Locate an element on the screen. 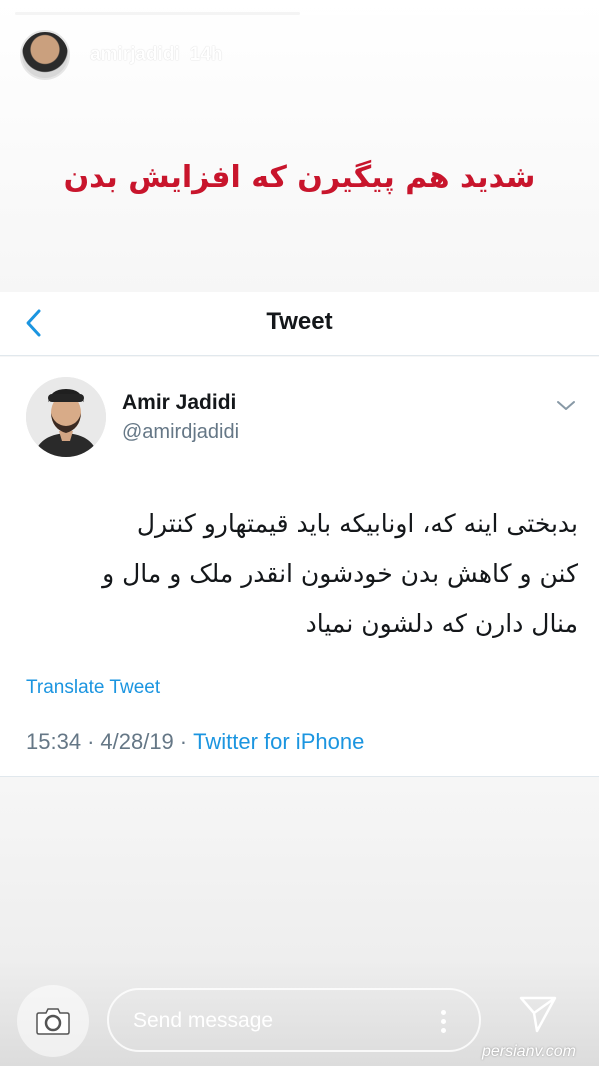 This screenshot has height=1066, width=599. send-icon is located at coordinates (538, 1014).